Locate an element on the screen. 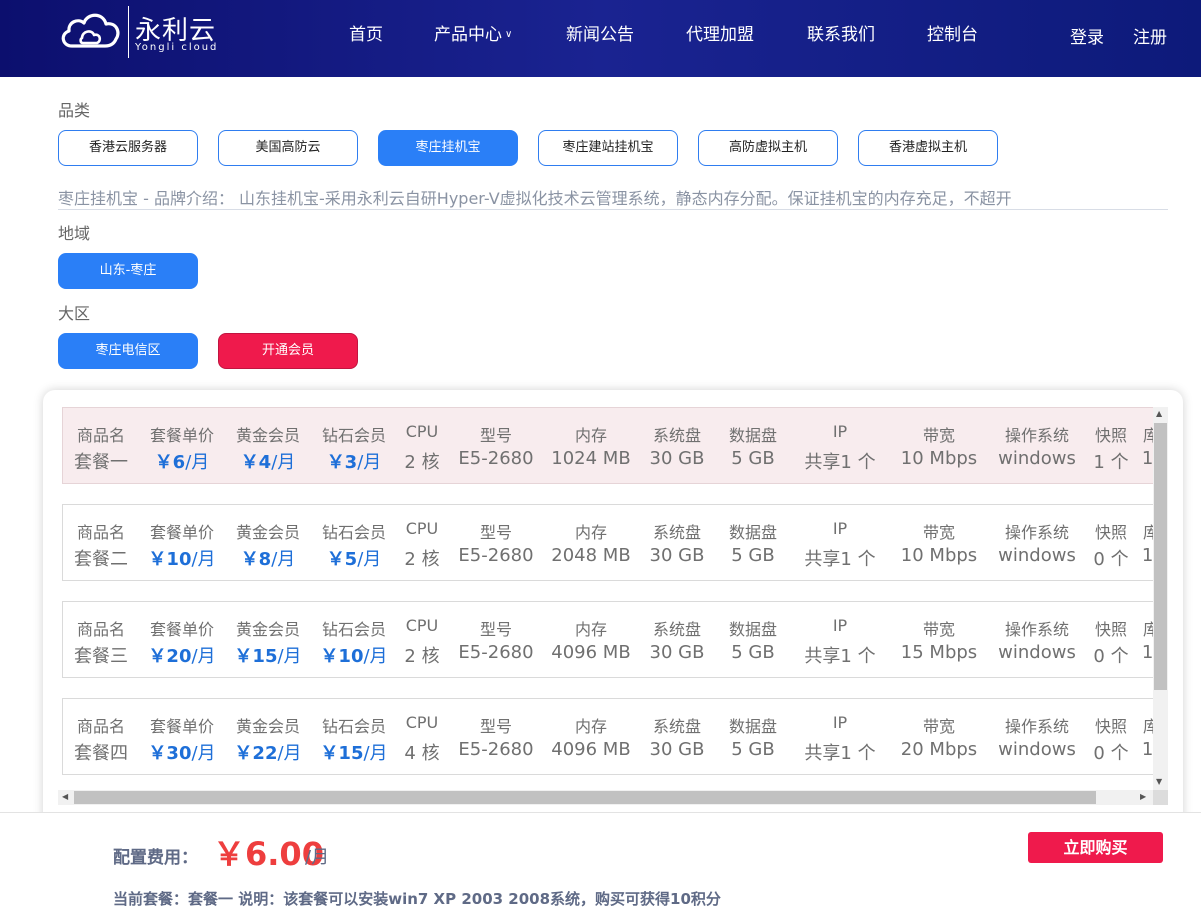 Image resolution: width=1201 pixels, height=913 pixels. scroll-right-icon: ▶ is located at coordinates (1143, 796).